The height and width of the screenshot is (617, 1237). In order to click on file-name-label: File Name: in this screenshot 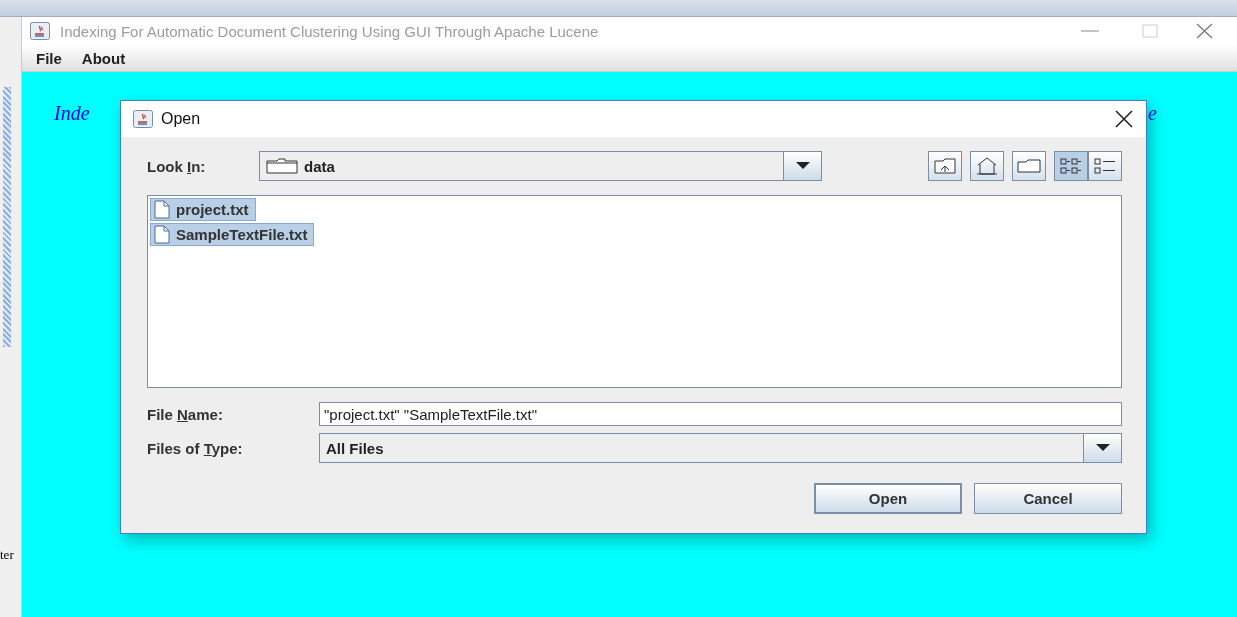, I will do `click(185, 414)`.